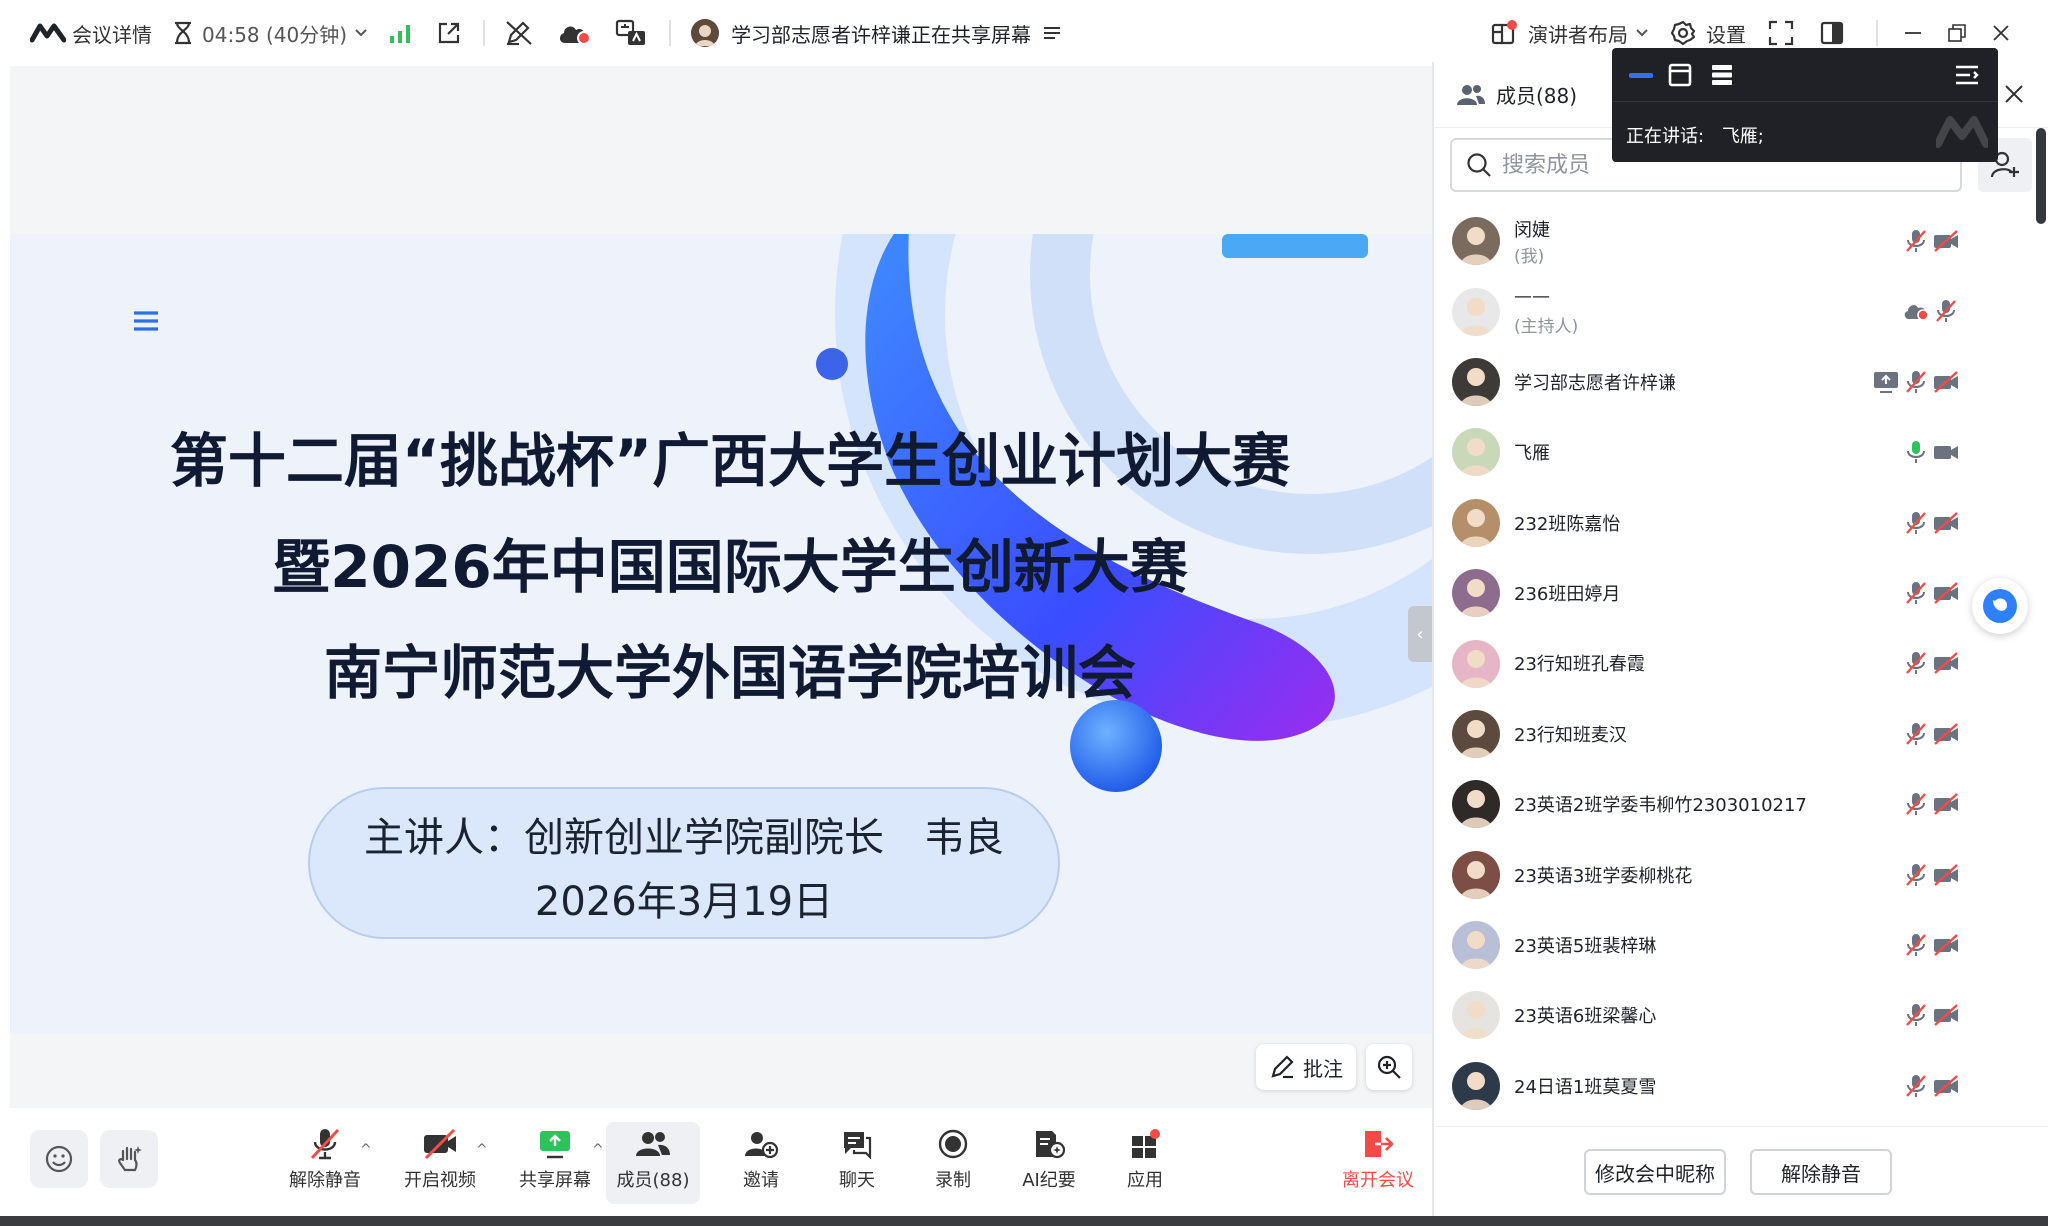 The height and width of the screenshot is (1226, 2048). Describe the element at coordinates (1741, 523) in the screenshot. I see `member-row: 232班陈嘉怡` at that location.